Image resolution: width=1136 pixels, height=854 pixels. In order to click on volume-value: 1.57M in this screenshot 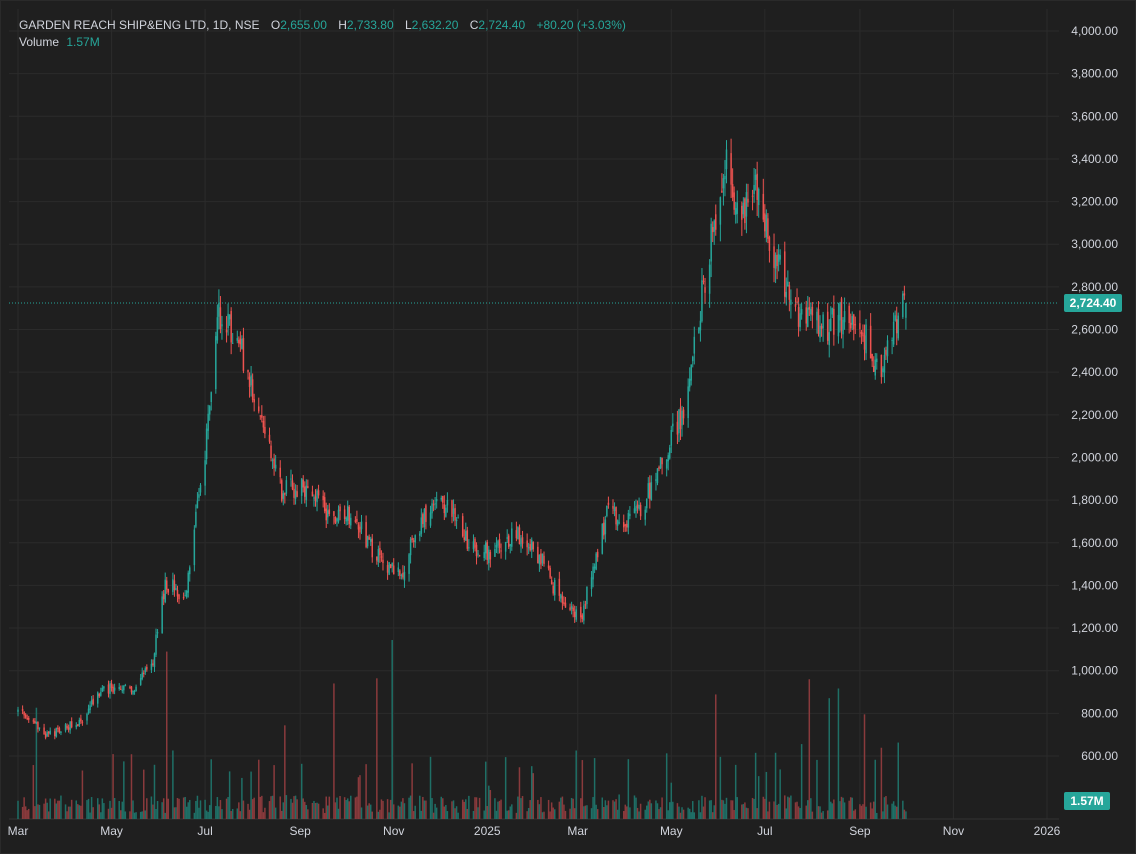, I will do `click(83, 42)`.